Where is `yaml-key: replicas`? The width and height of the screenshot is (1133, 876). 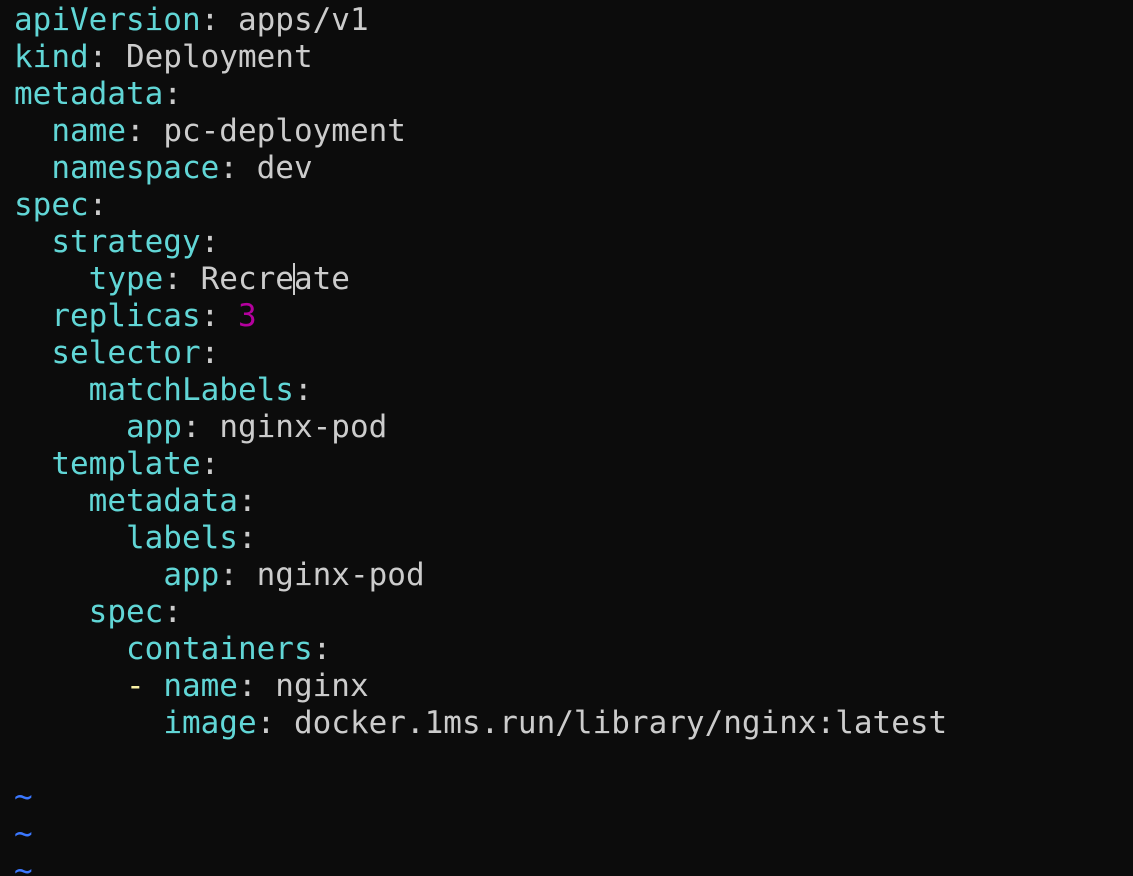
yaml-key: replicas is located at coordinates (126, 316).